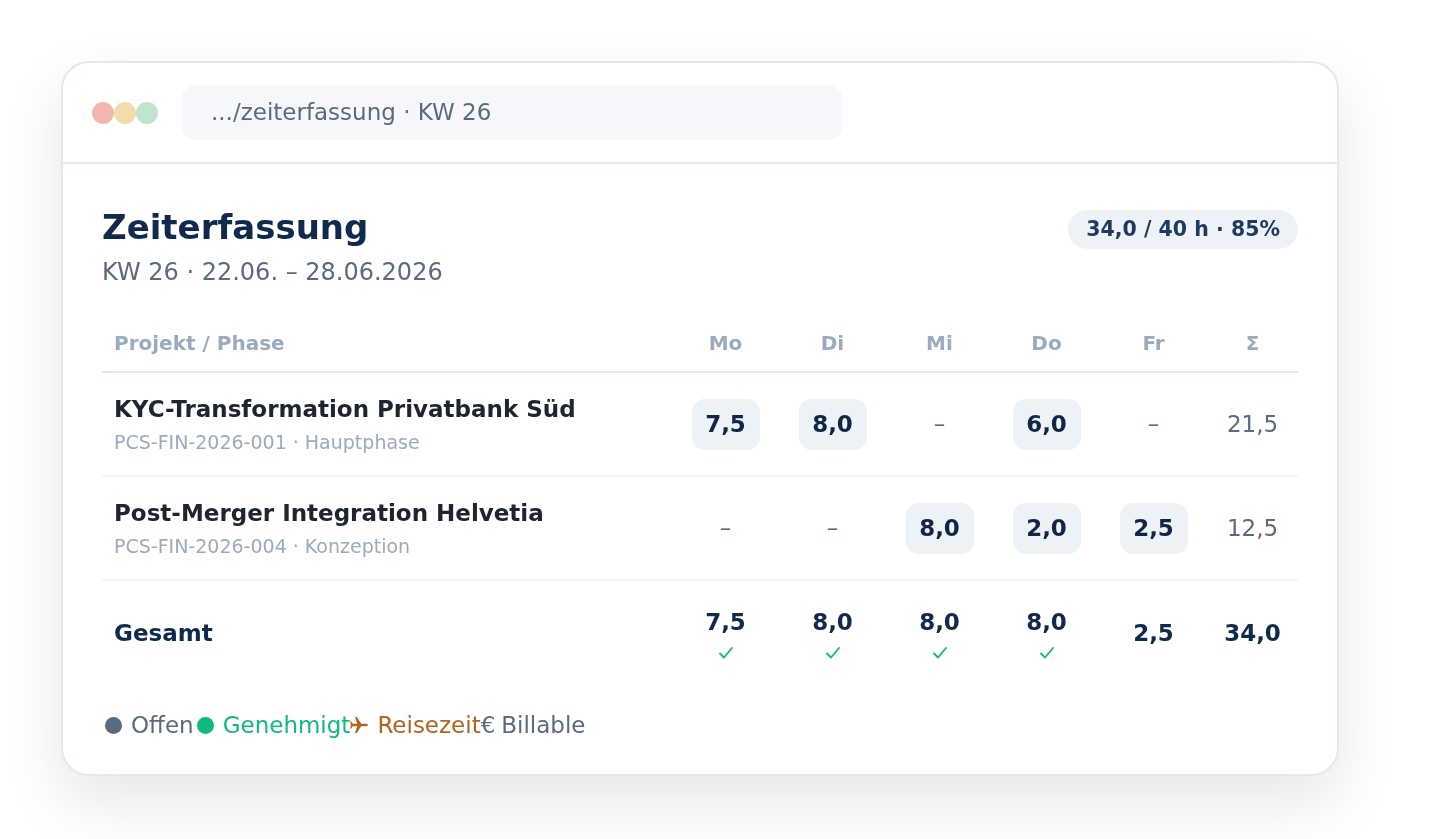 This screenshot has width=1437, height=839. Describe the element at coordinates (163, 632) in the screenshot. I see `total-label: Gesamt` at that location.